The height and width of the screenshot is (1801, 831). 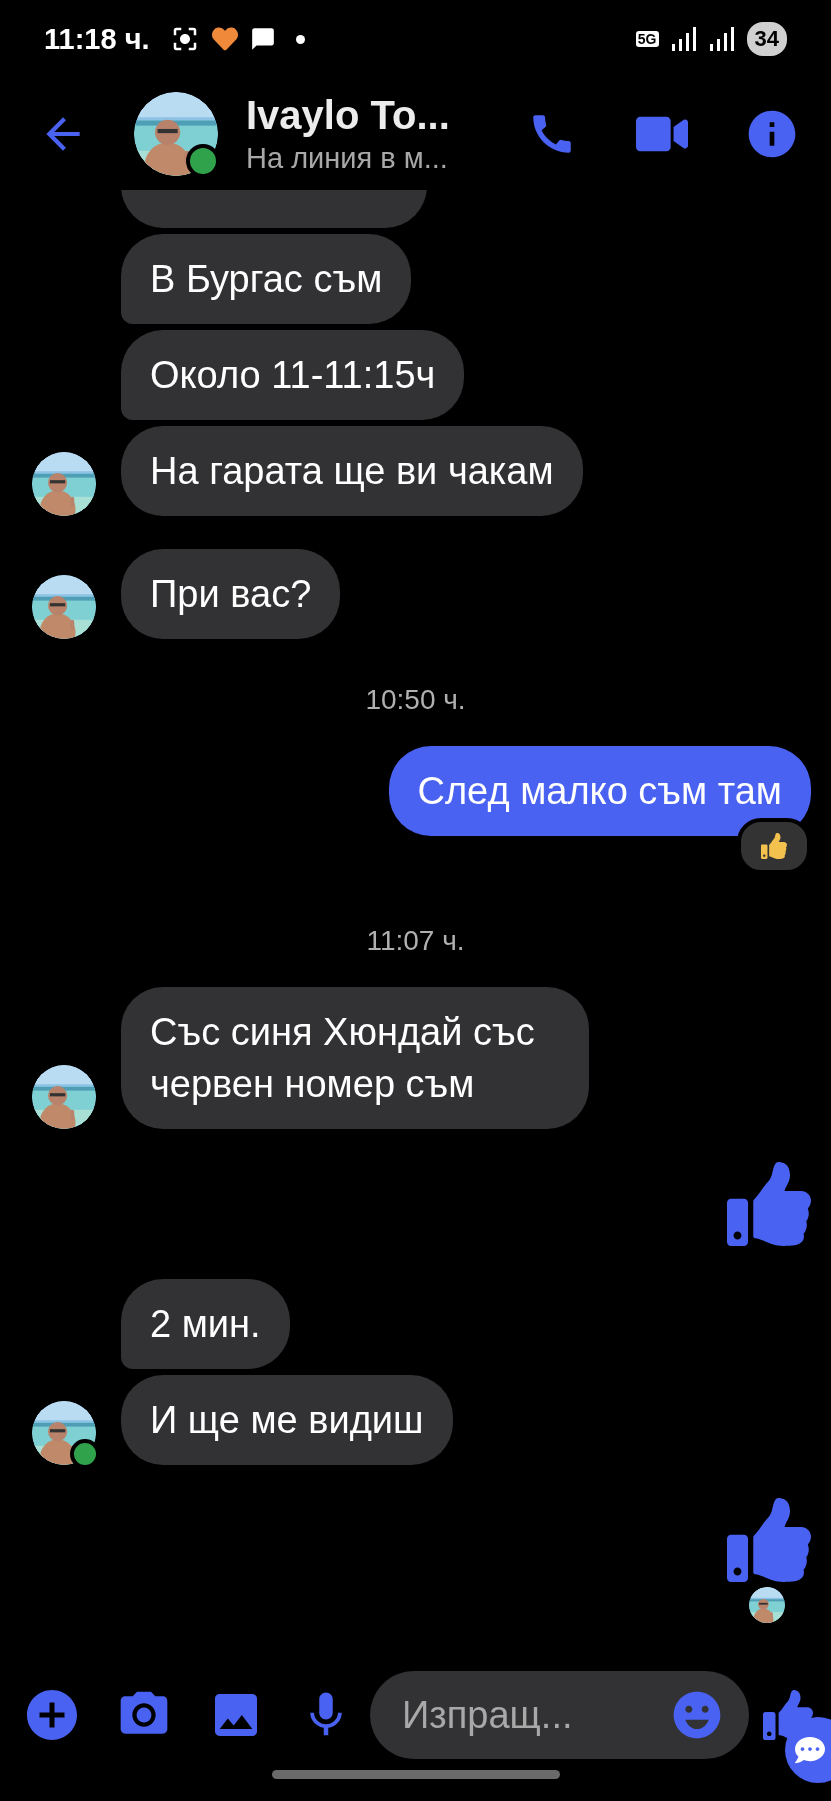 I want to click on message-bubble: Със синя Хюндай със червен номер съм, so click(x=355, y=1058).